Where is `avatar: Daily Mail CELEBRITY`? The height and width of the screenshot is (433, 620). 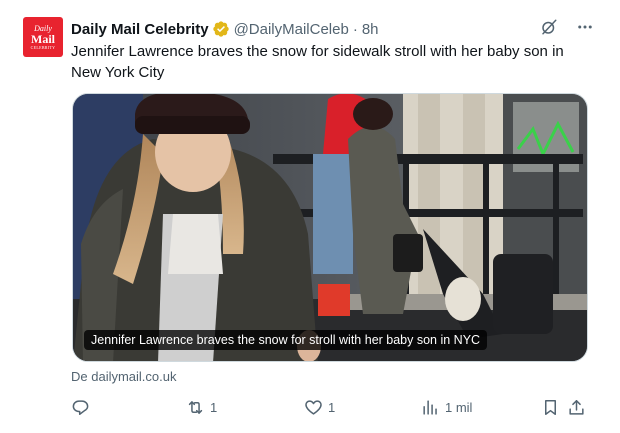 avatar: Daily Mail CELEBRITY is located at coordinates (43, 37).